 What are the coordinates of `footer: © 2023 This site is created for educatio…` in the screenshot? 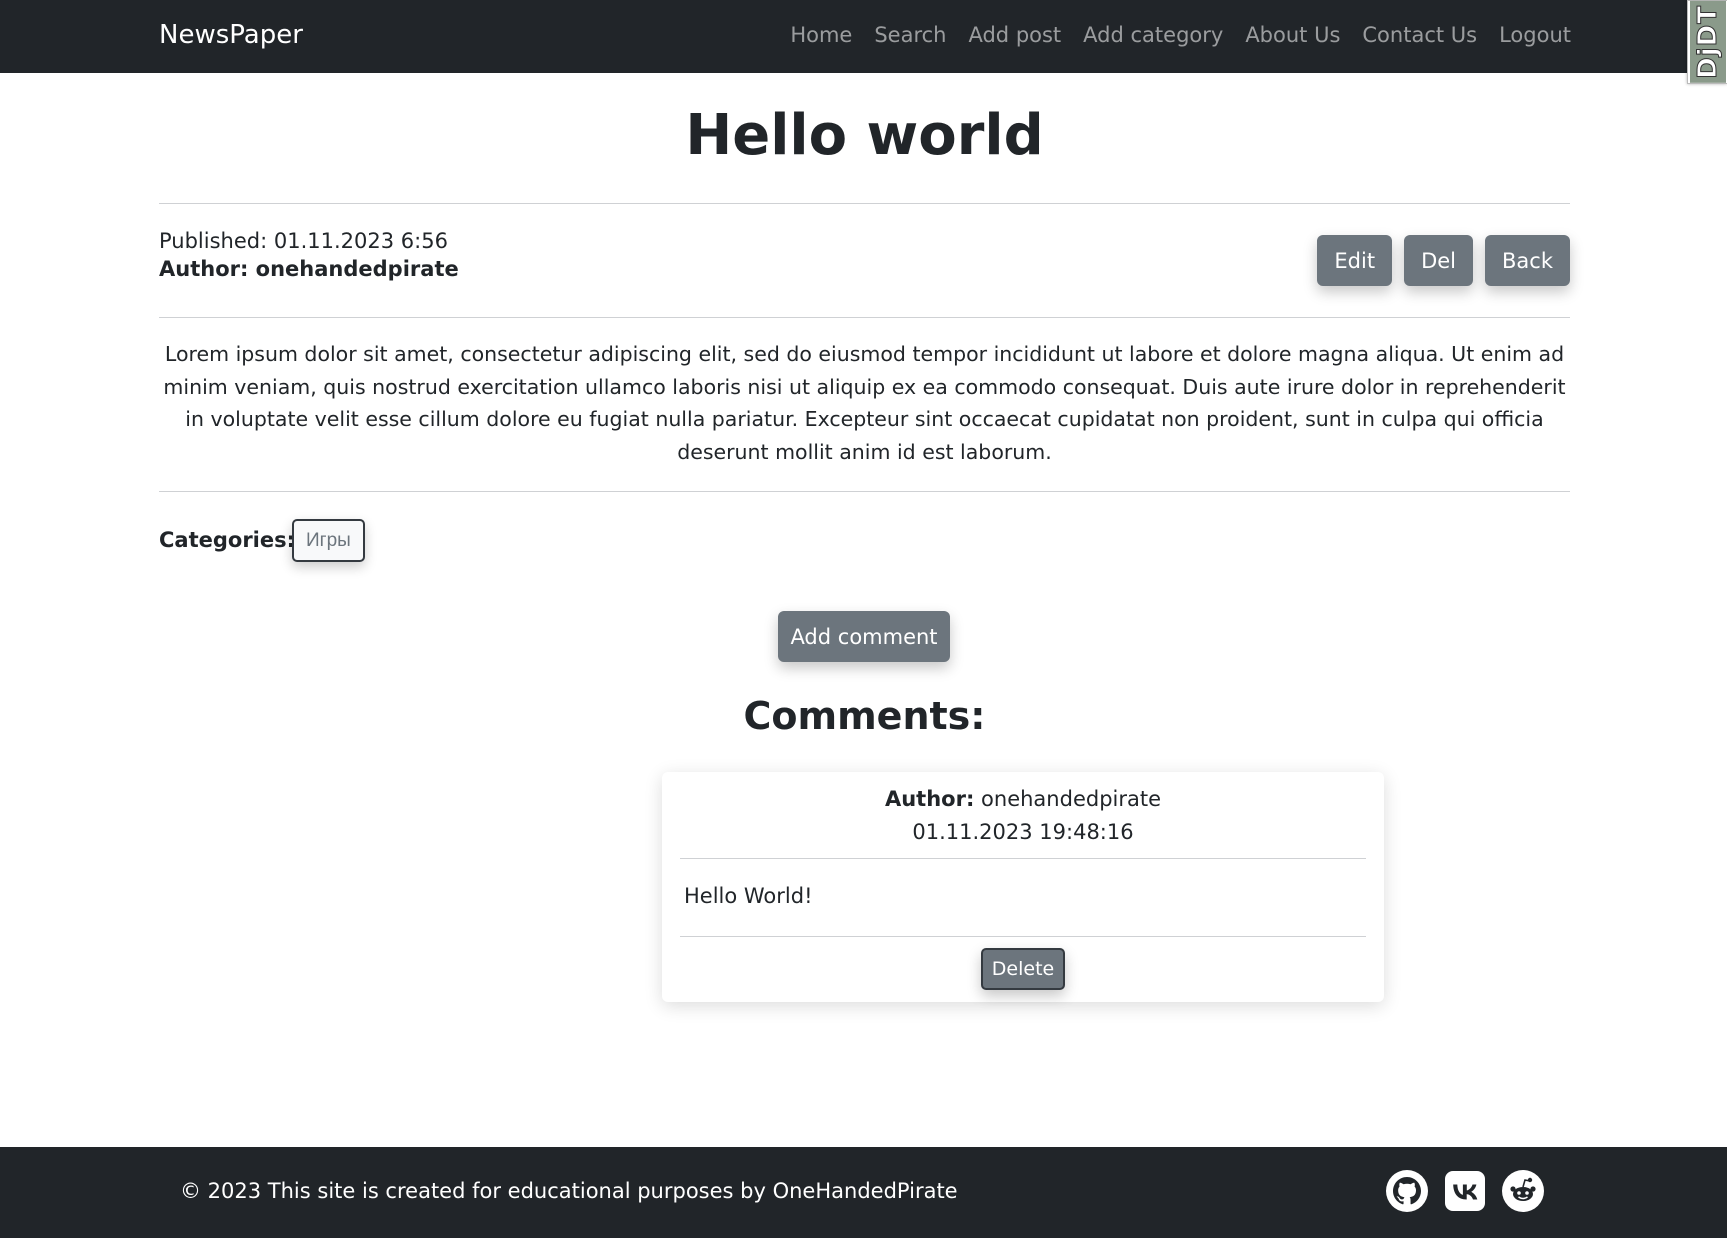 It's located at (863, 1192).